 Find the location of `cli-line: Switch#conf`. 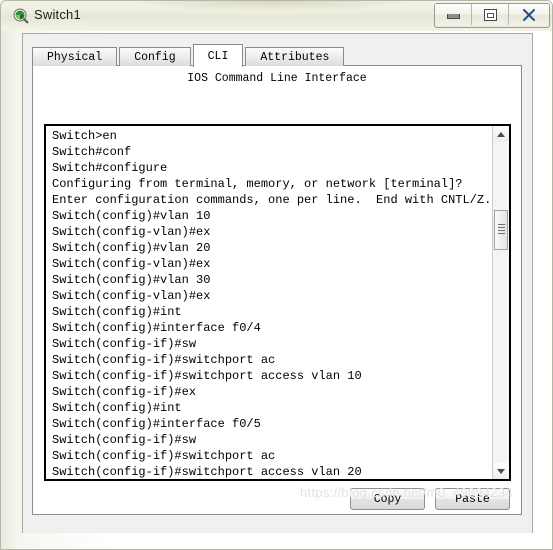

cli-line: Switch#conf is located at coordinates (92, 152).